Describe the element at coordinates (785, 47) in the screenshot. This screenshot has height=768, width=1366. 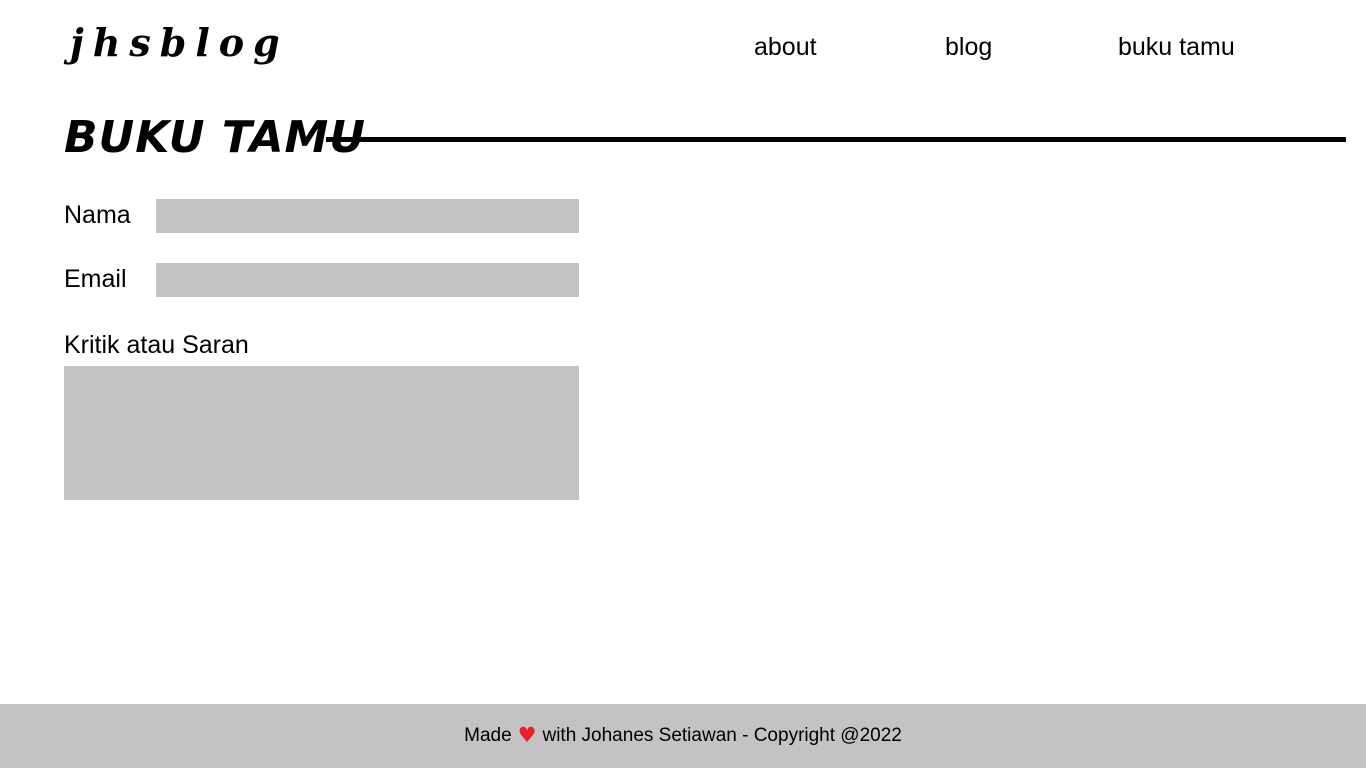
I see `nav-link-about: about` at that location.